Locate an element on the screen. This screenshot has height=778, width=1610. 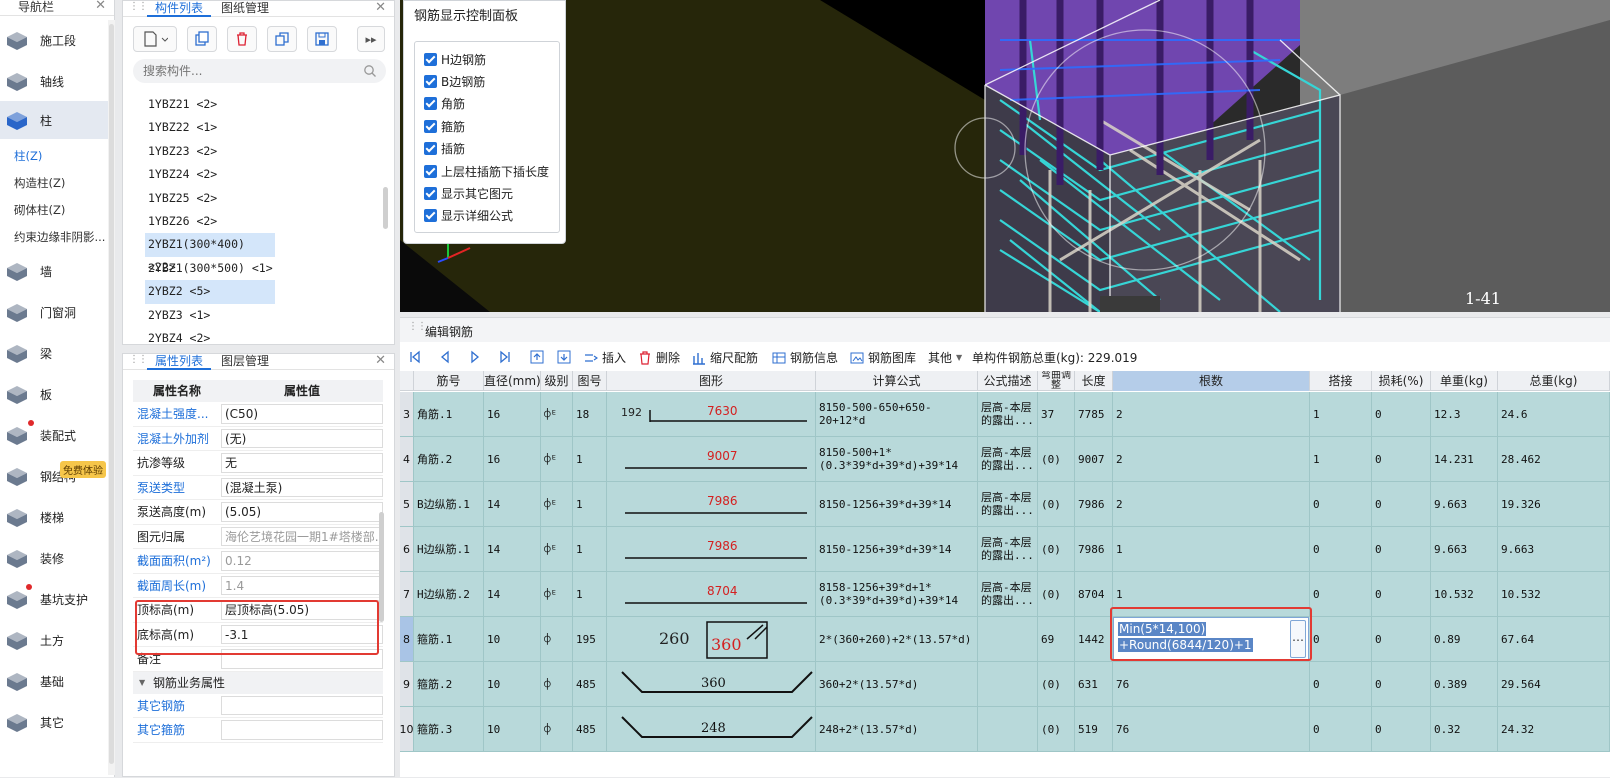
property-value-field: (5.05) is located at coordinates (302, 512).